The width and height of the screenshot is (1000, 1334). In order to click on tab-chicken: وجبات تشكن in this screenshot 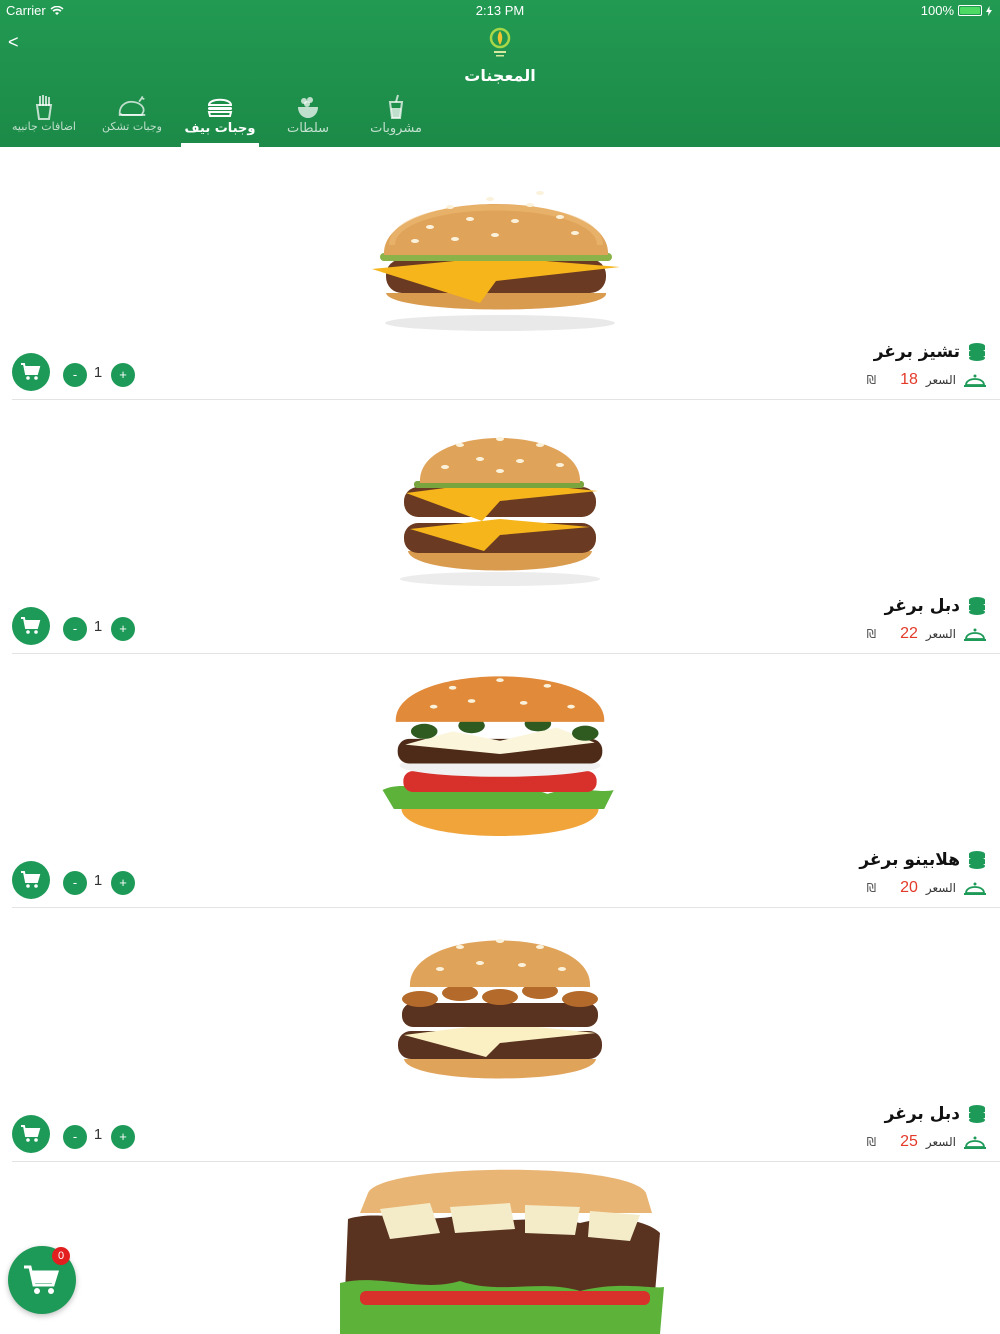, I will do `click(132, 118)`.